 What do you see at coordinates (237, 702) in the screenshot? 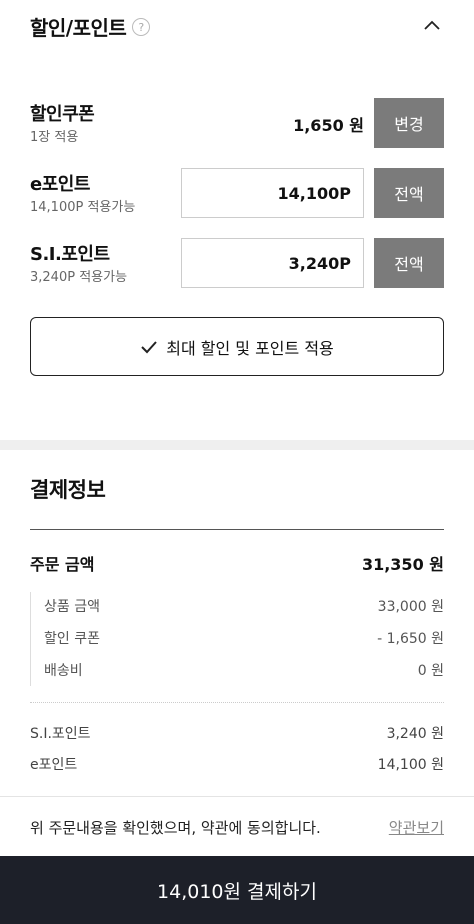
I see `detail-divider` at bounding box center [237, 702].